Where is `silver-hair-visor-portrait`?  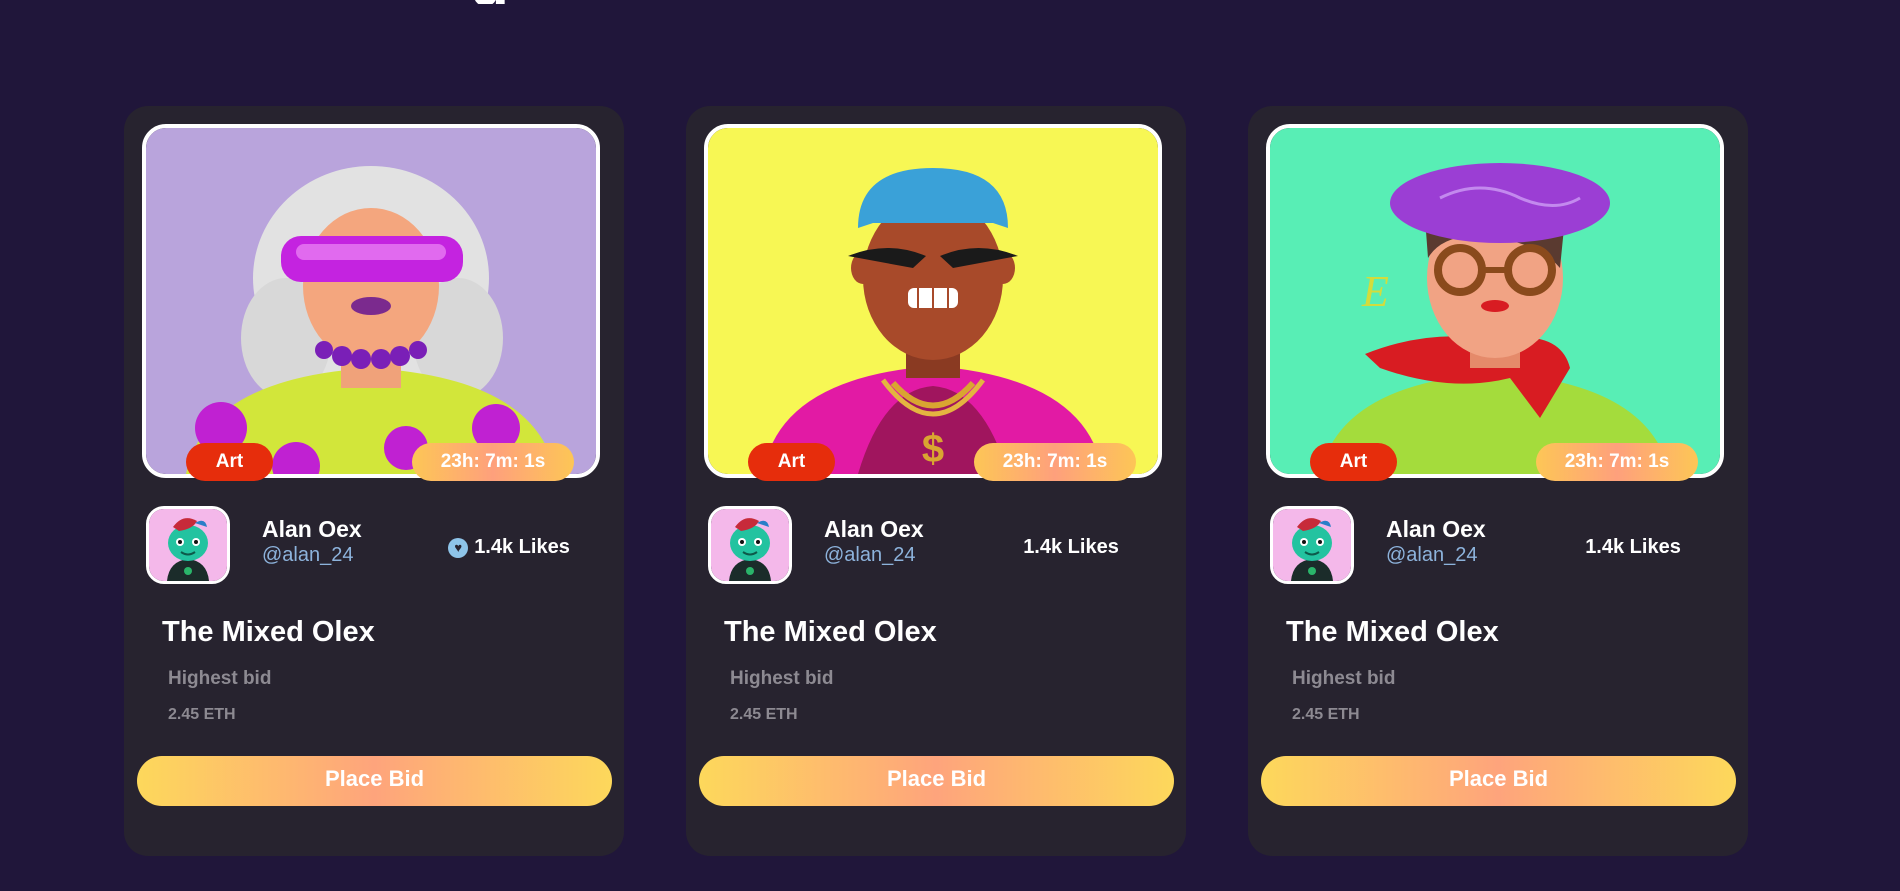
silver-hair-visor-portrait is located at coordinates (371, 301).